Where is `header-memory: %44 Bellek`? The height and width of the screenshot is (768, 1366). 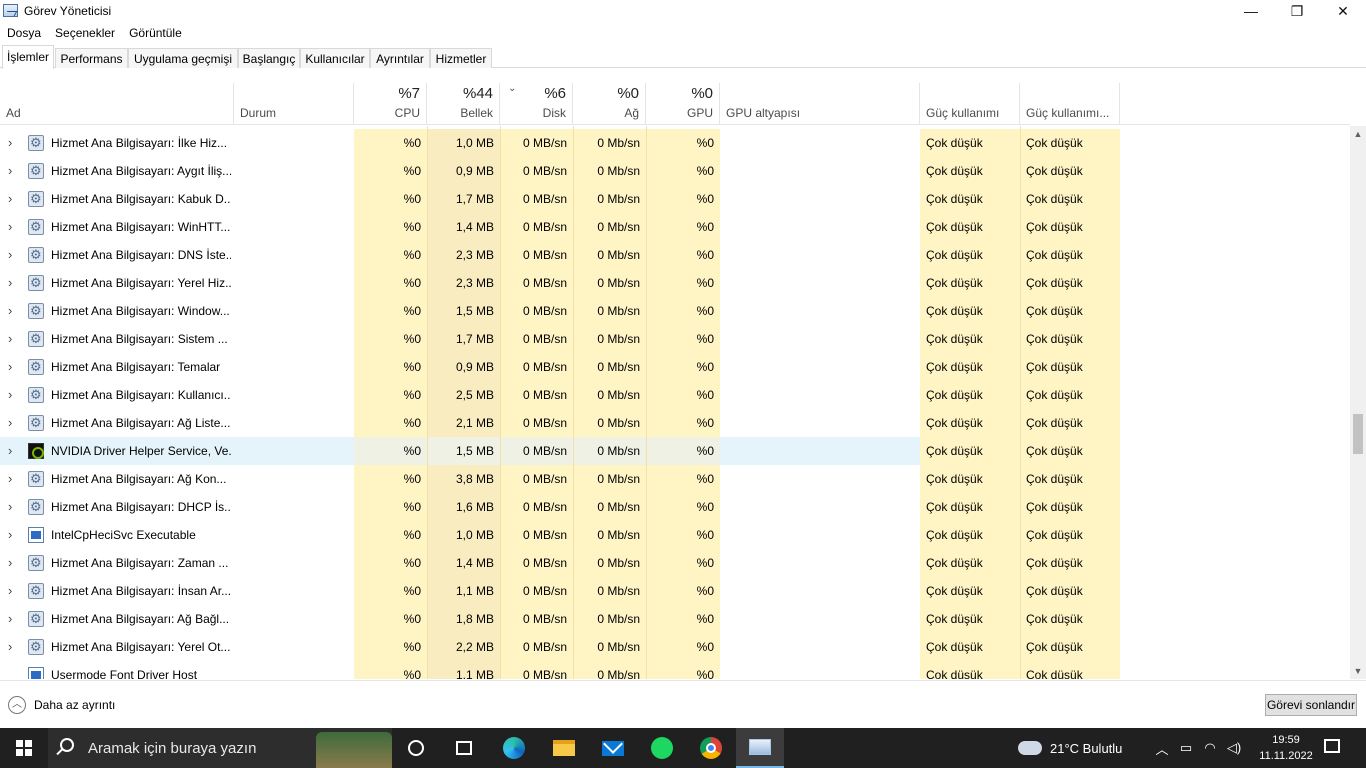 header-memory: %44 Bellek is located at coordinates (463, 104).